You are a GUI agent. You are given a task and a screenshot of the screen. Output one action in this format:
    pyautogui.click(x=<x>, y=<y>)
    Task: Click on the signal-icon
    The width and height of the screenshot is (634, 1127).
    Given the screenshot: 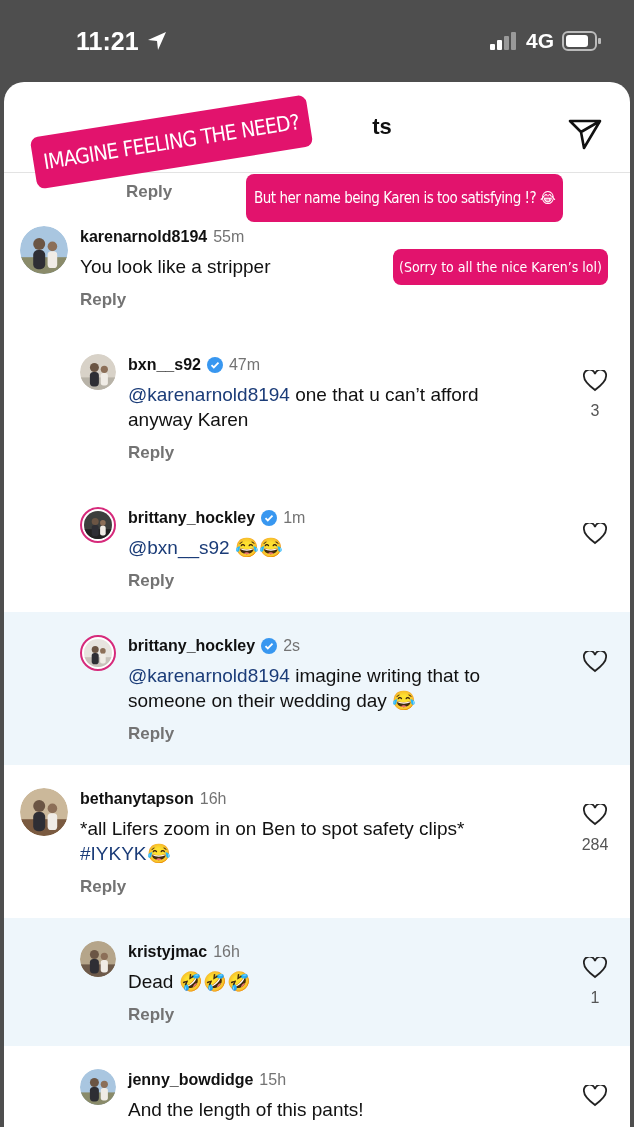 What is the action you would take?
    pyautogui.click(x=504, y=41)
    